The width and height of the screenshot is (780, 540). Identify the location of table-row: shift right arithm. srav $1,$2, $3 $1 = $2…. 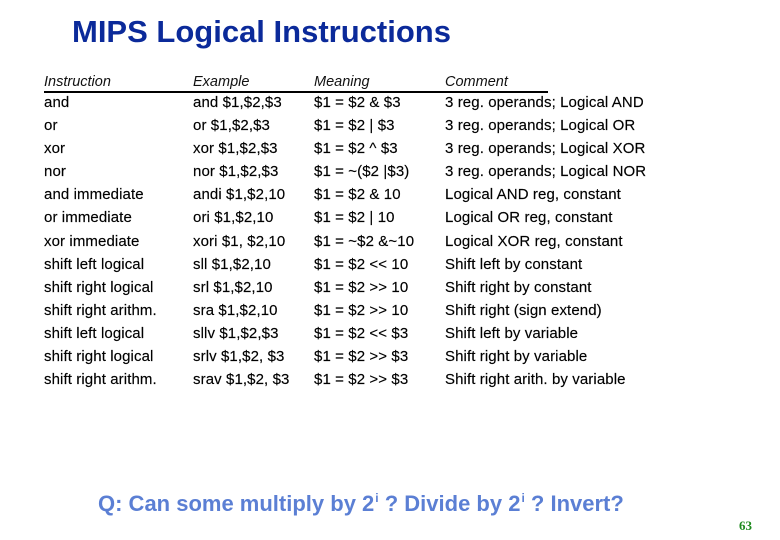
(364, 380).